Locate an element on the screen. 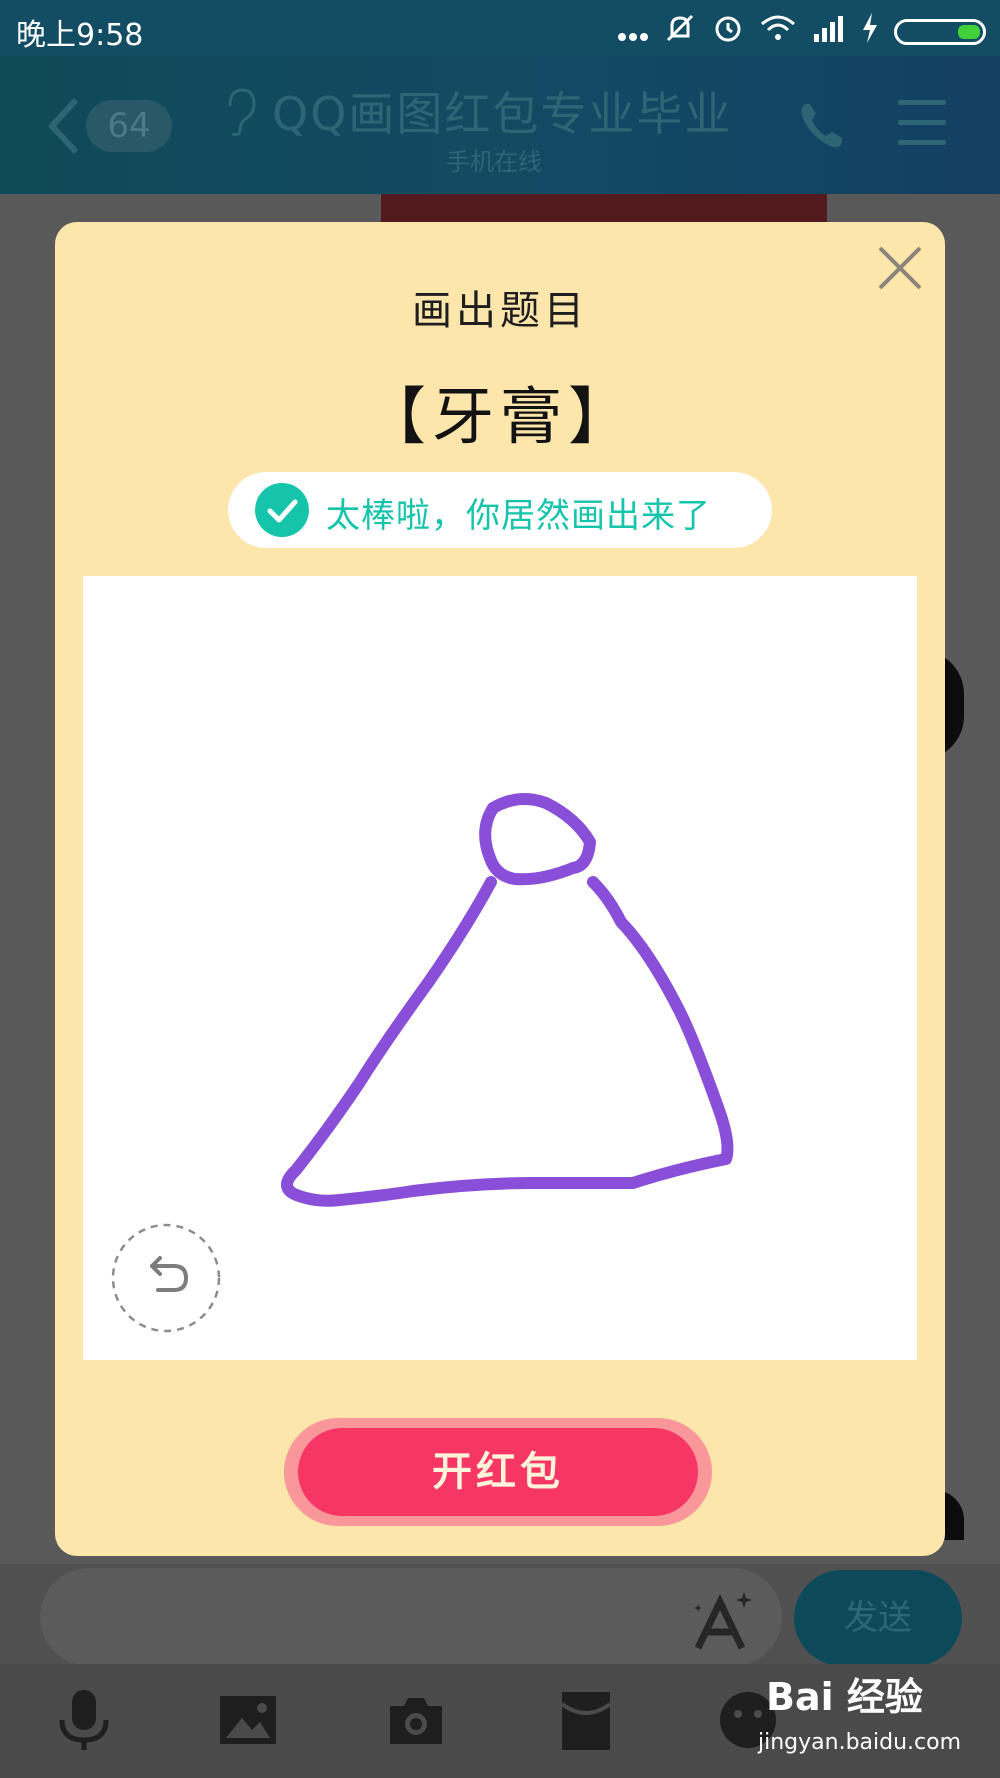 This screenshot has height=1778, width=1000. signal-icon is located at coordinates (829, 32).